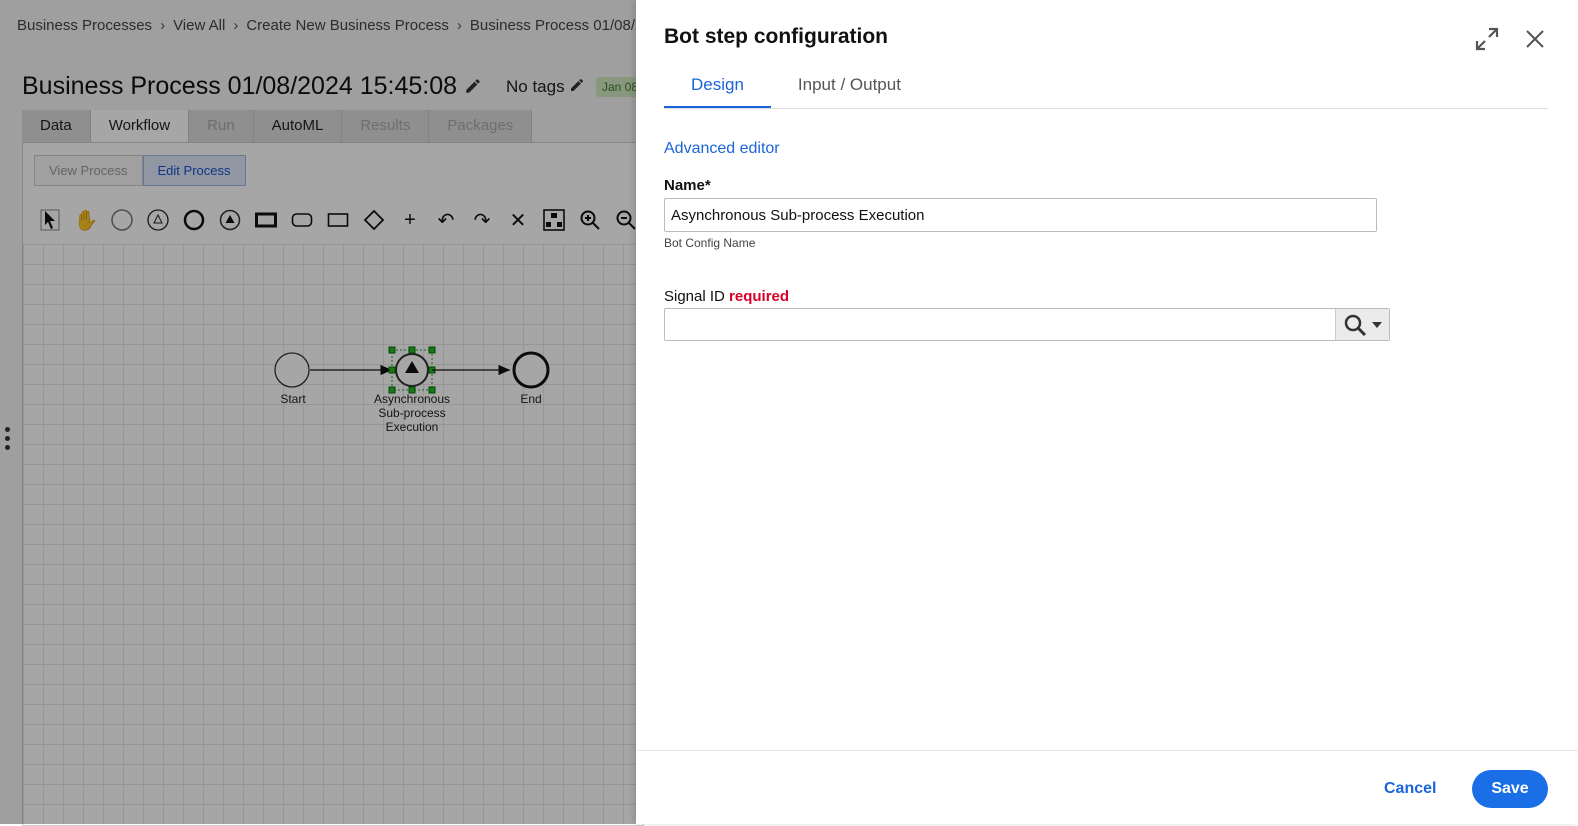 The height and width of the screenshot is (826, 1578). Describe the element at coordinates (1410, 789) in the screenshot. I see `cancel-button: Cancel` at that location.